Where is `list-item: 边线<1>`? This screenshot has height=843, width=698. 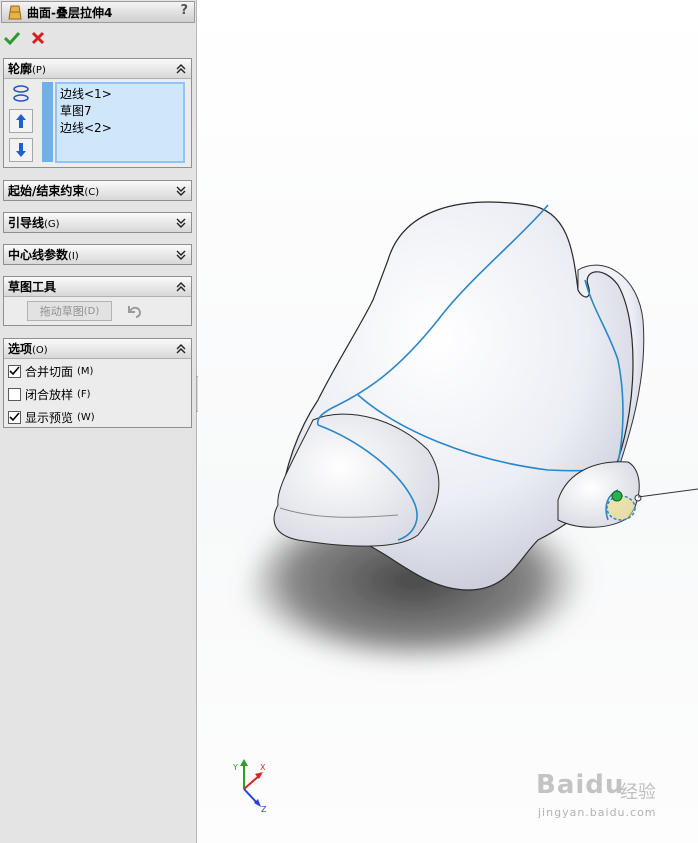
list-item: 边线<1> is located at coordinates (120, 94).